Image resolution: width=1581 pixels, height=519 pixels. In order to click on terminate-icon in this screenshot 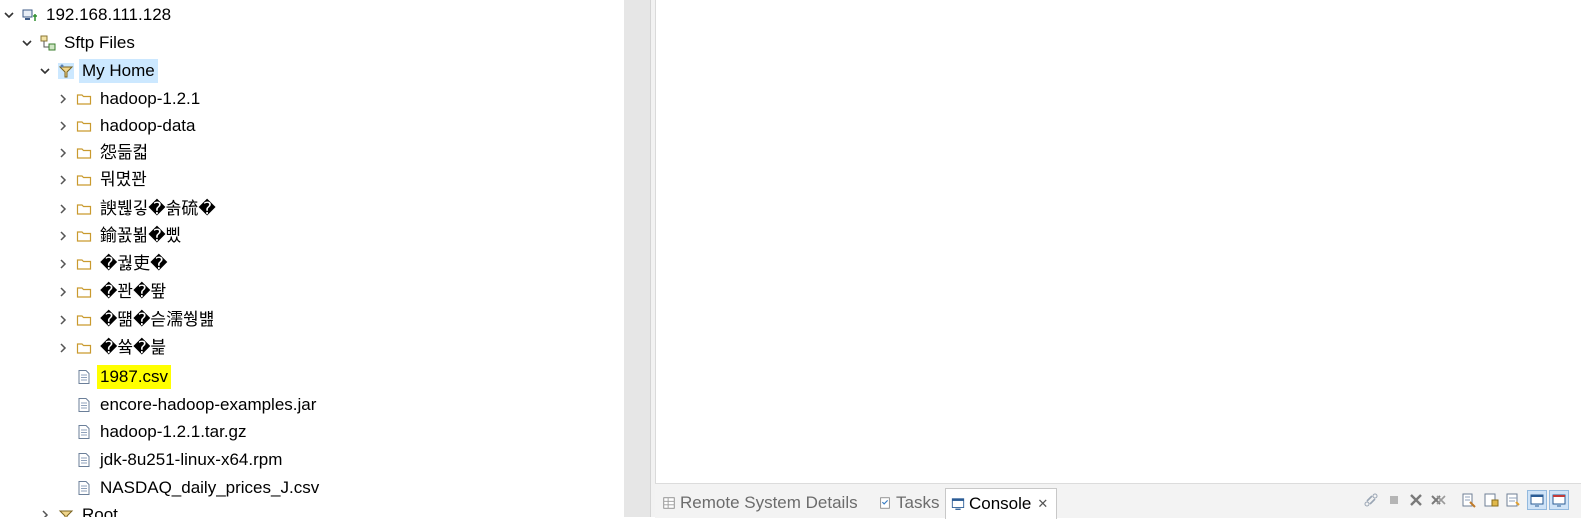, I will do `click(1394, 500)`.